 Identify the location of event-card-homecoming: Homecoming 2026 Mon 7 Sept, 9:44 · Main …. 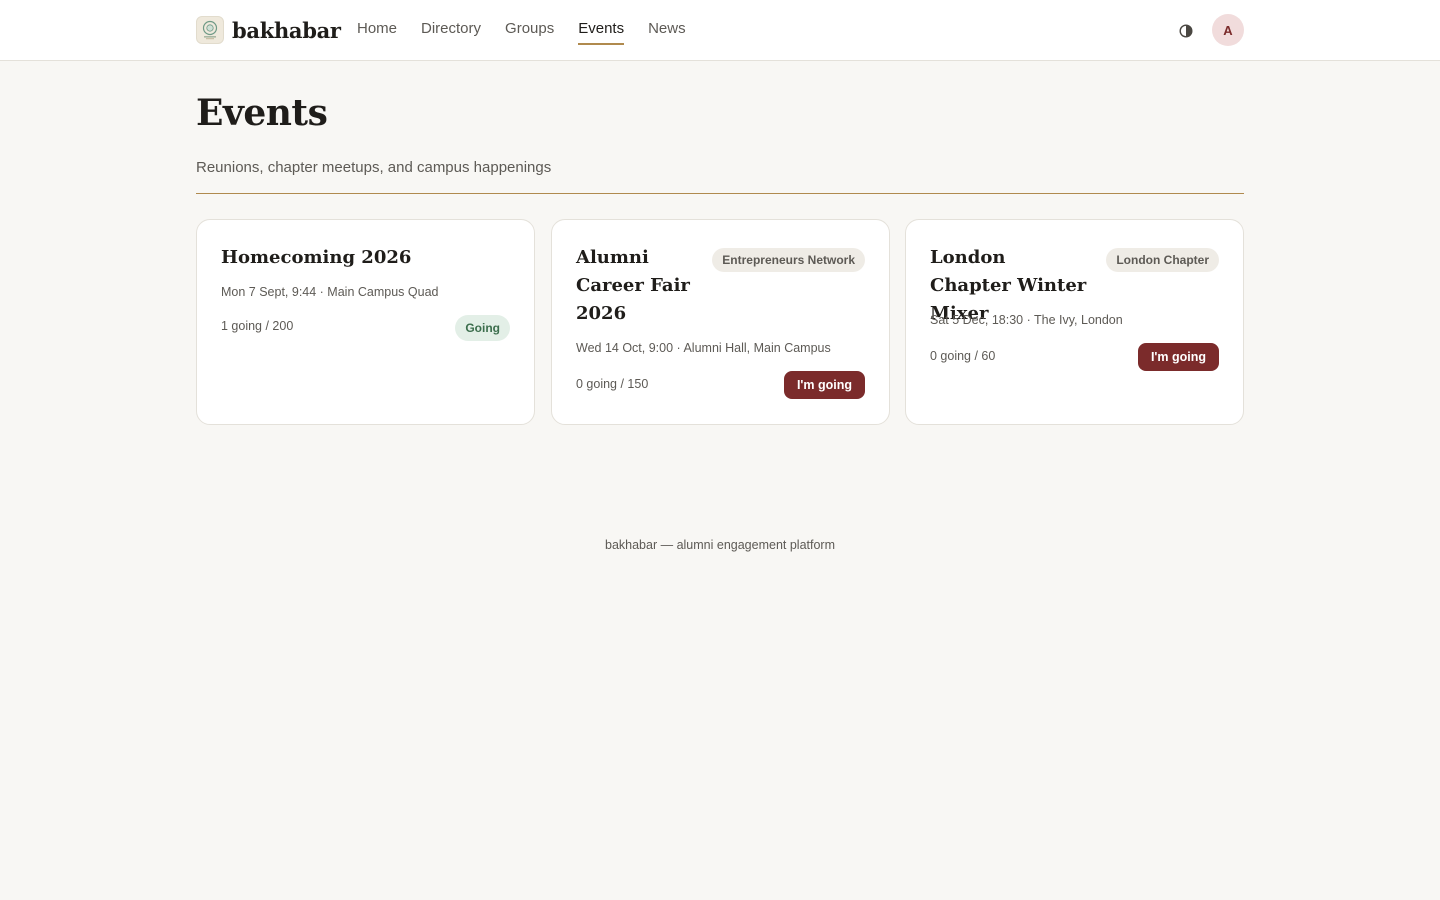
(365, 322).